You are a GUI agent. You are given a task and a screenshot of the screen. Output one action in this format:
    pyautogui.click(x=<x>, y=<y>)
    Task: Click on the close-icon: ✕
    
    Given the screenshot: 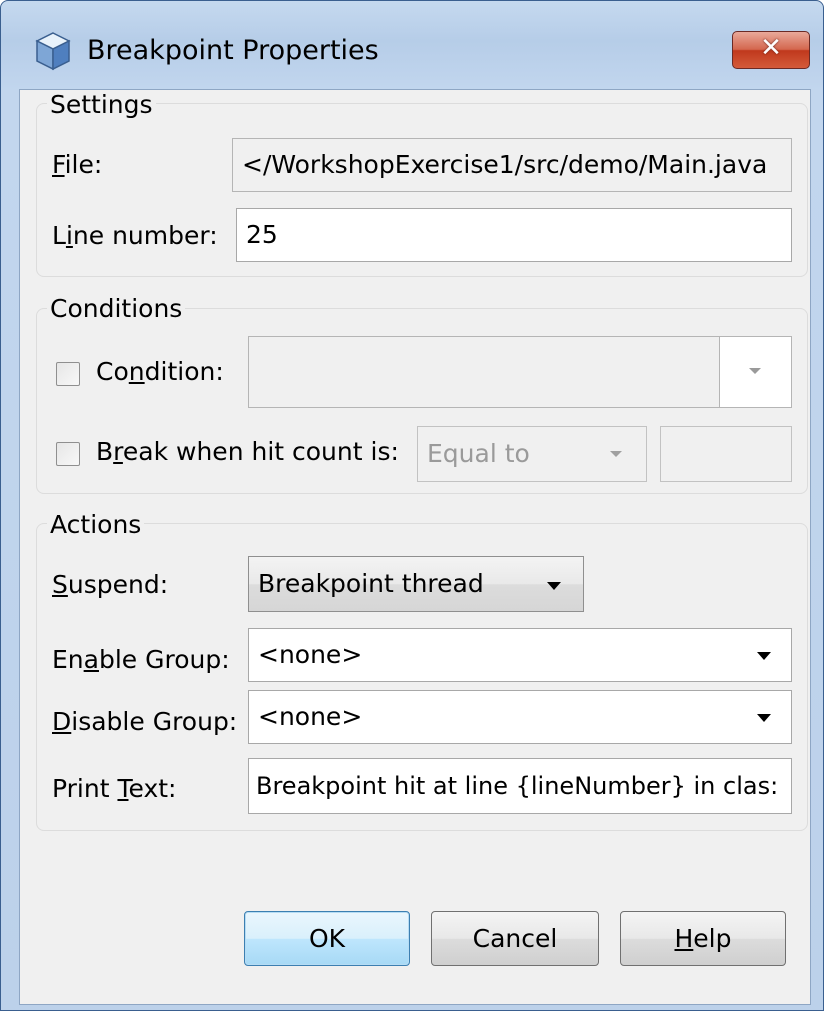 What is the action you would take?
    pyautogui.click(x=771, y=48)
    